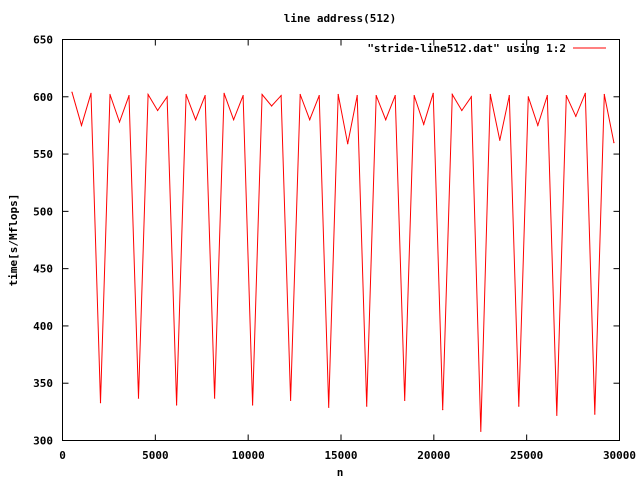 Image resolution: width=640 pixels, height=480 pixels. What do you see at coordinates (43, 97) in the screenshot?
I see `y-tick-label: 600` at bounding box center [43, 97].